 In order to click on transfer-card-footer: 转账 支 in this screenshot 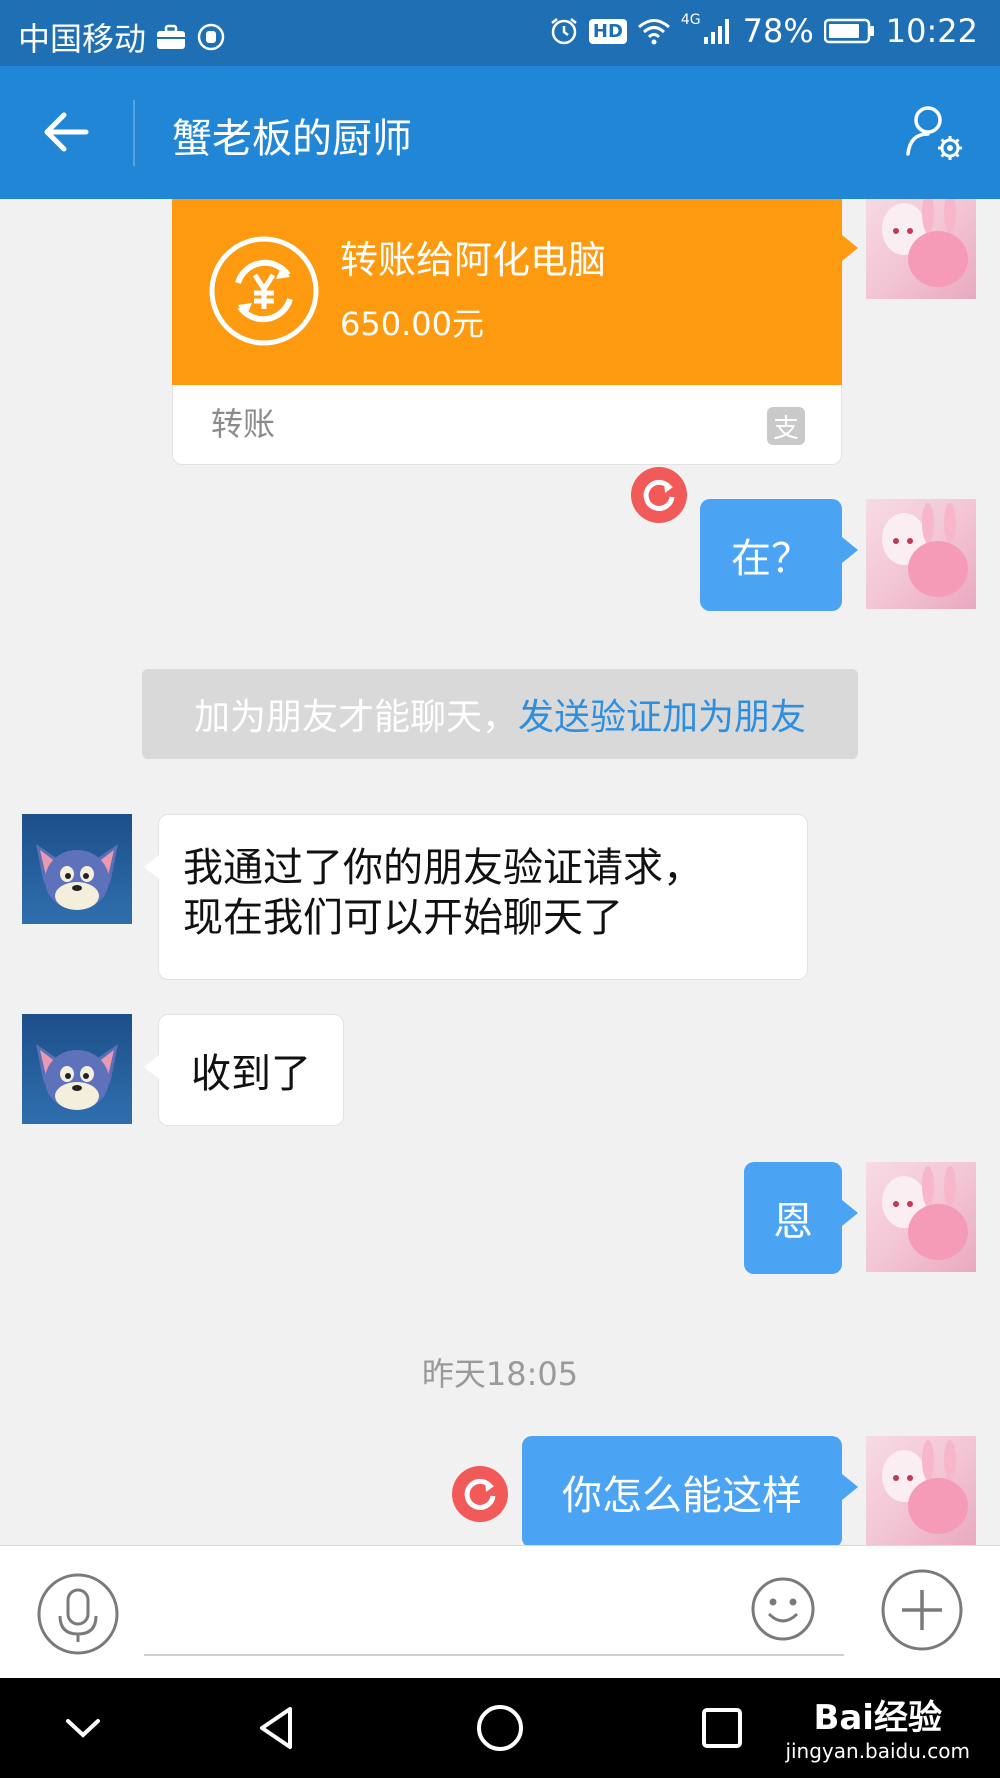, I will do `click(507, 425)`.